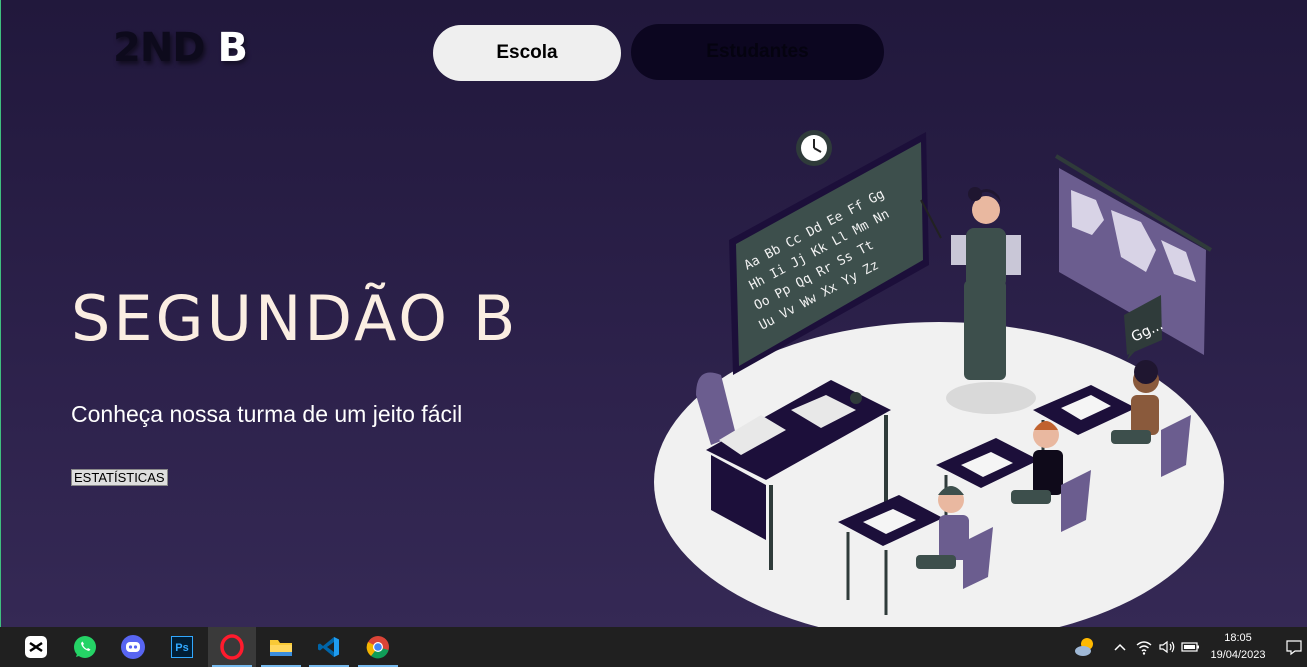  Describe the element at coordinates (159, 48) in the screenshot. I see `logo-text-2nd: 2ND` at that location.